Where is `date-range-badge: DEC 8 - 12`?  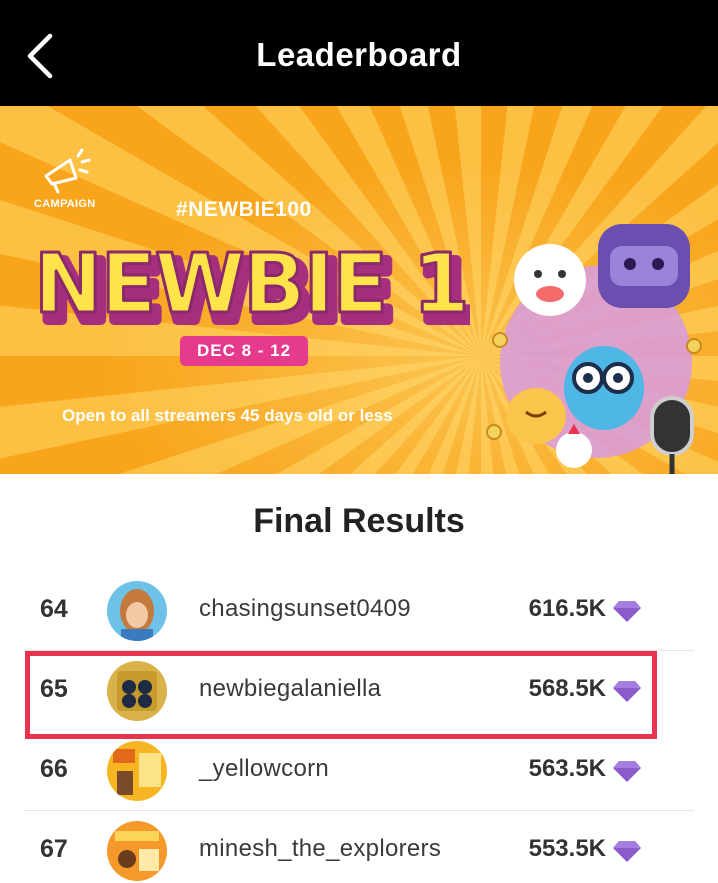
date-range-badge: DEC 8 - 12 is located at coordinates (244, 351).